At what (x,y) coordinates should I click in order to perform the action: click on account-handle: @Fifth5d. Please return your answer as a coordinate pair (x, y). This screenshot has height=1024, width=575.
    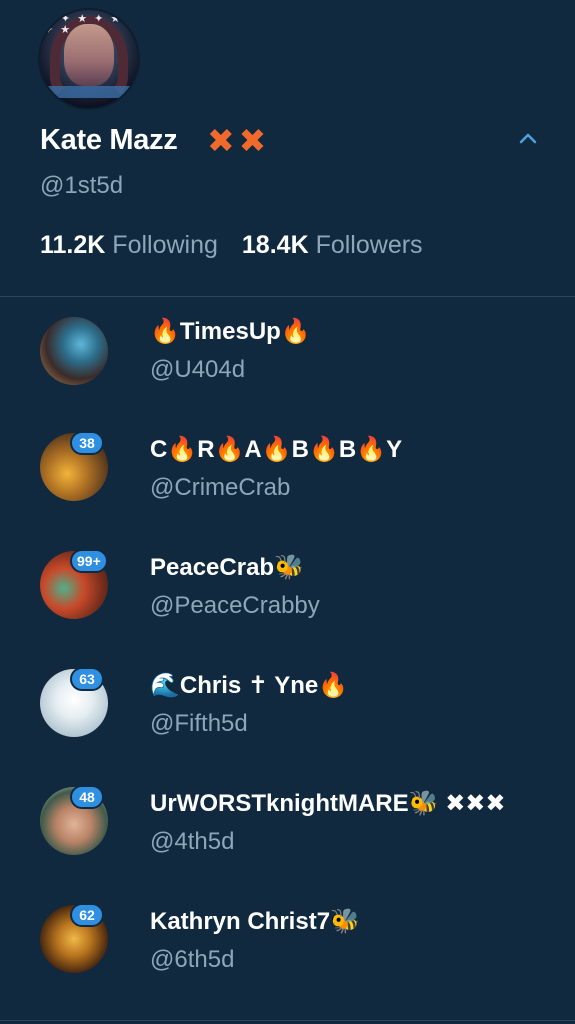
    Looking at the image, I should click on (199, 723).